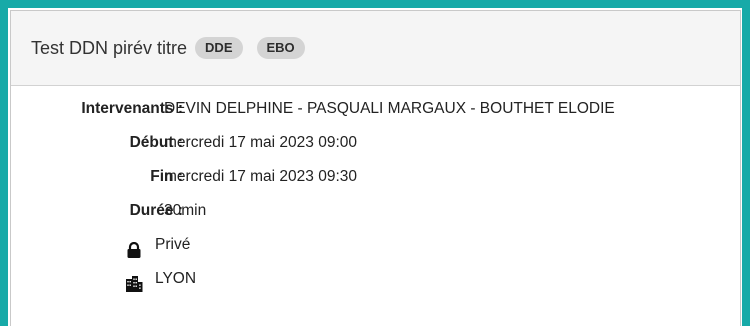 The image size is (750, 326). What do you see at coordinates (375, 245) in the screenshot?
I see `privacy-row: Privé` at bounding box center [375, 245].